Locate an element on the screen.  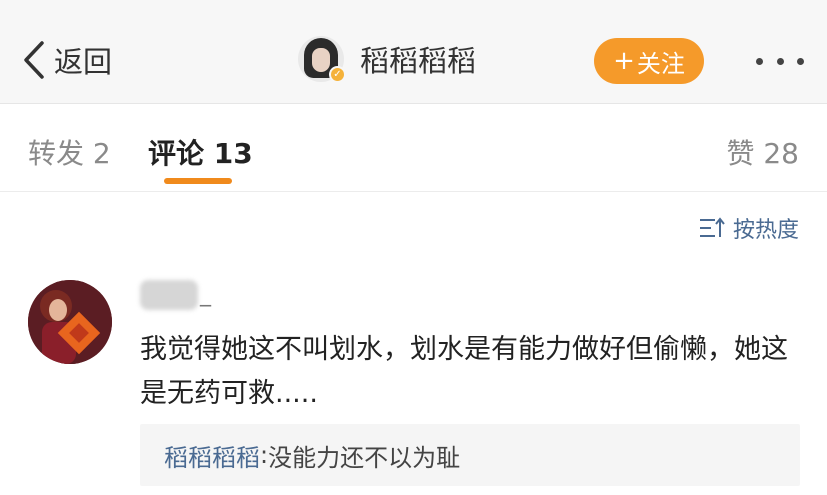
sort-button: 按热度 is located at coordinates (749, 228).